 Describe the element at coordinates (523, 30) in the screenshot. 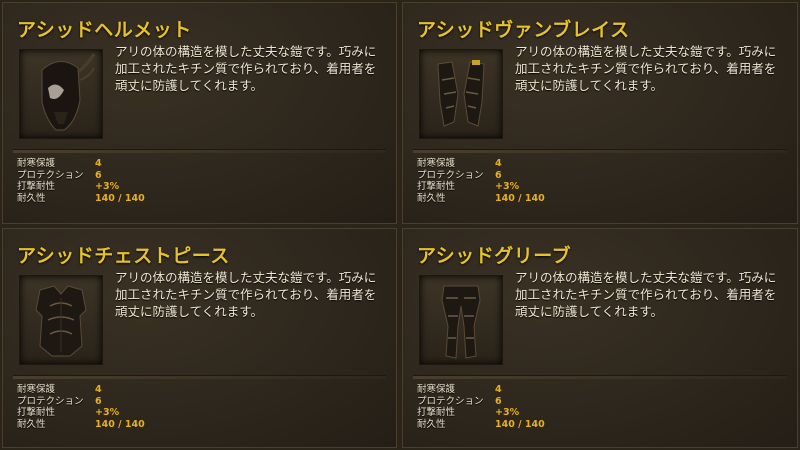

I see `item-title: アシッドヴァンブレイス` at that location.